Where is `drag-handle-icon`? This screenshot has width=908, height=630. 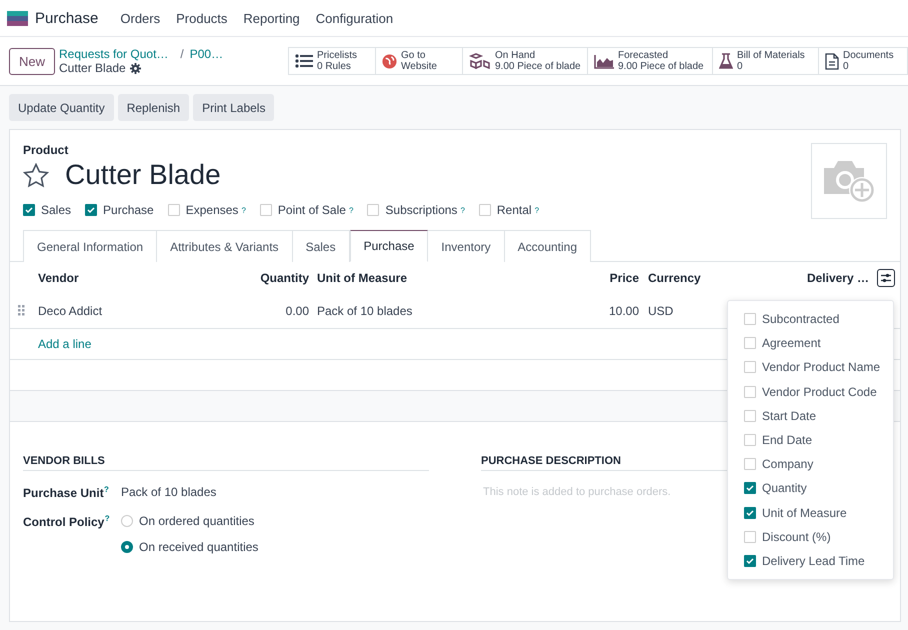 drag-handle-icon is located at coordinates (21, 310).